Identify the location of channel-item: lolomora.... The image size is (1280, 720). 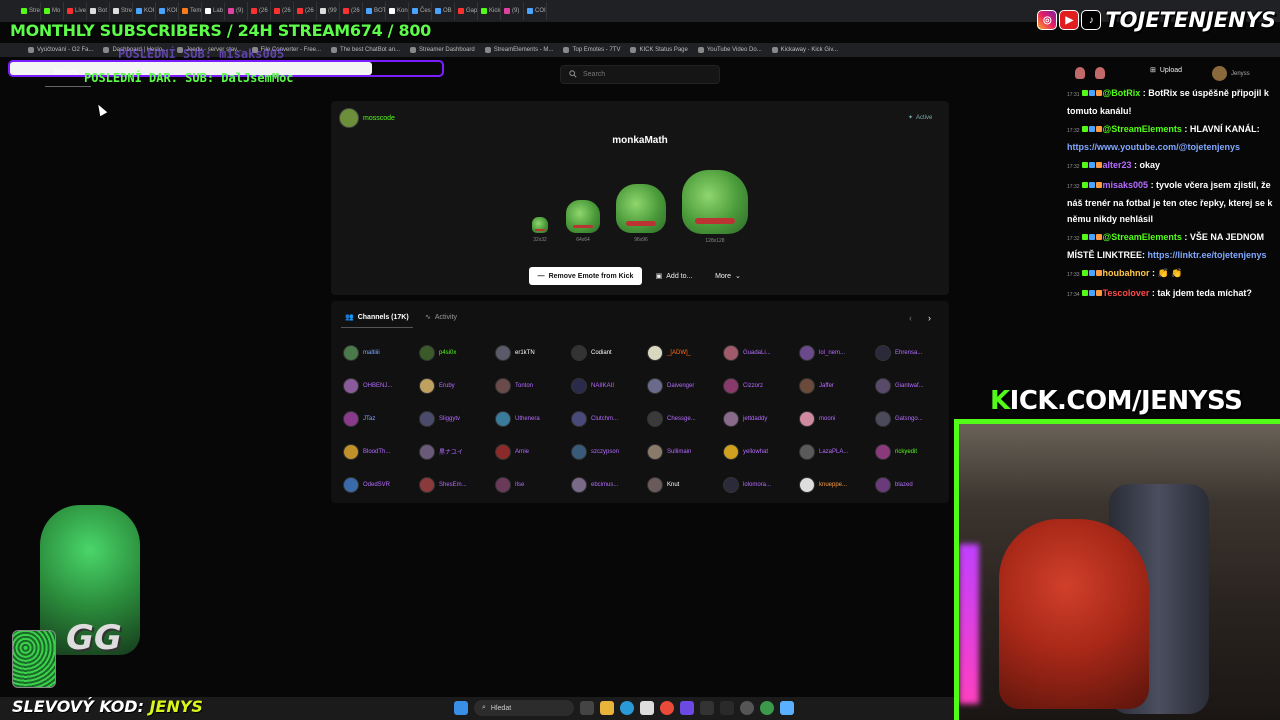
(761, 484).